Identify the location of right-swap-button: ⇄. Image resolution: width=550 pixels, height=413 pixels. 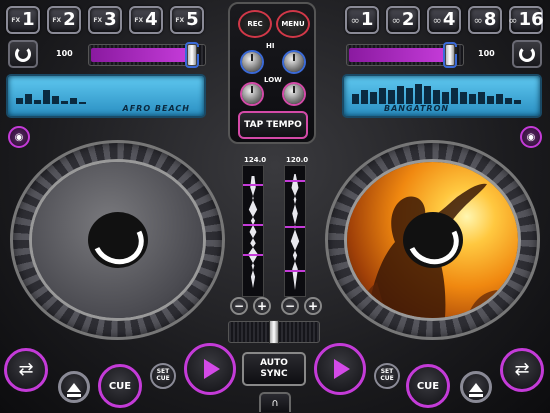
(522, 370).